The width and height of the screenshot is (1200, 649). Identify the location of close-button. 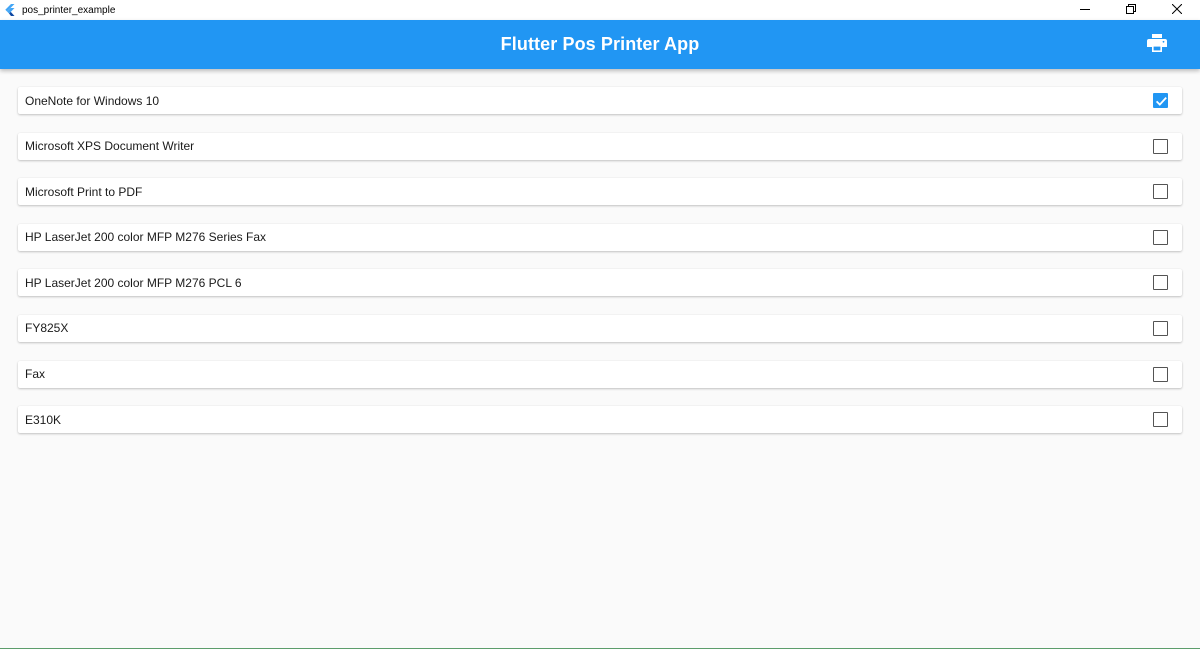
(1177, 10).